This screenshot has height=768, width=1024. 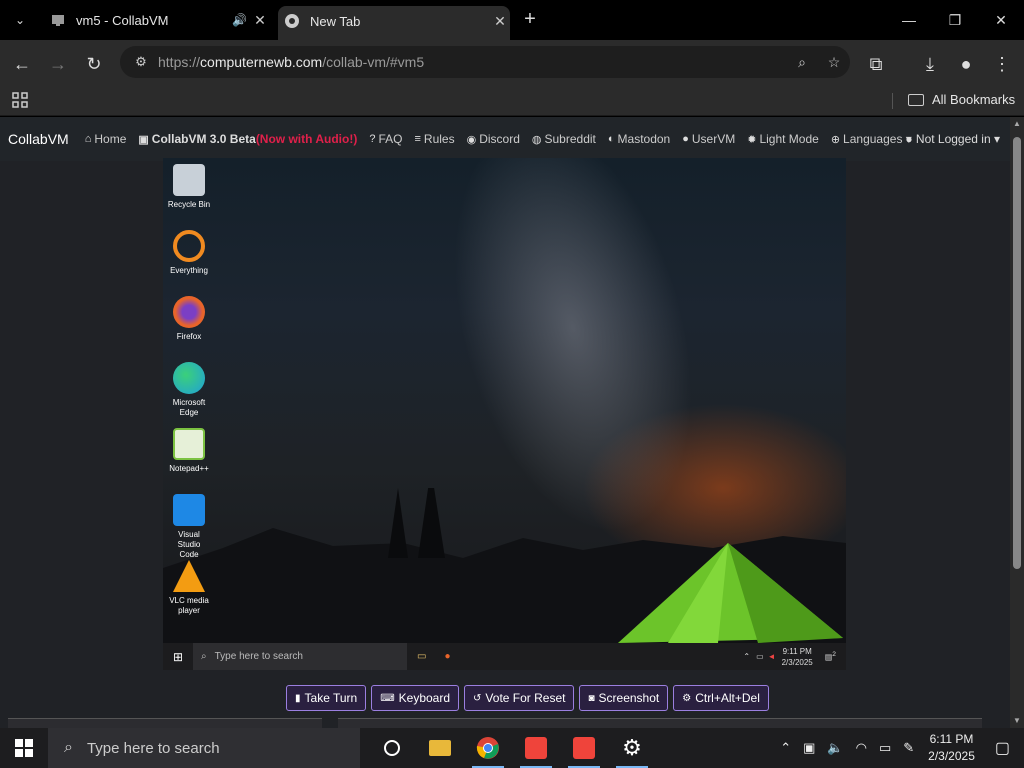 I want to click on nav-mastodon: ◐ Mastodon, so click(x=639, y=139).